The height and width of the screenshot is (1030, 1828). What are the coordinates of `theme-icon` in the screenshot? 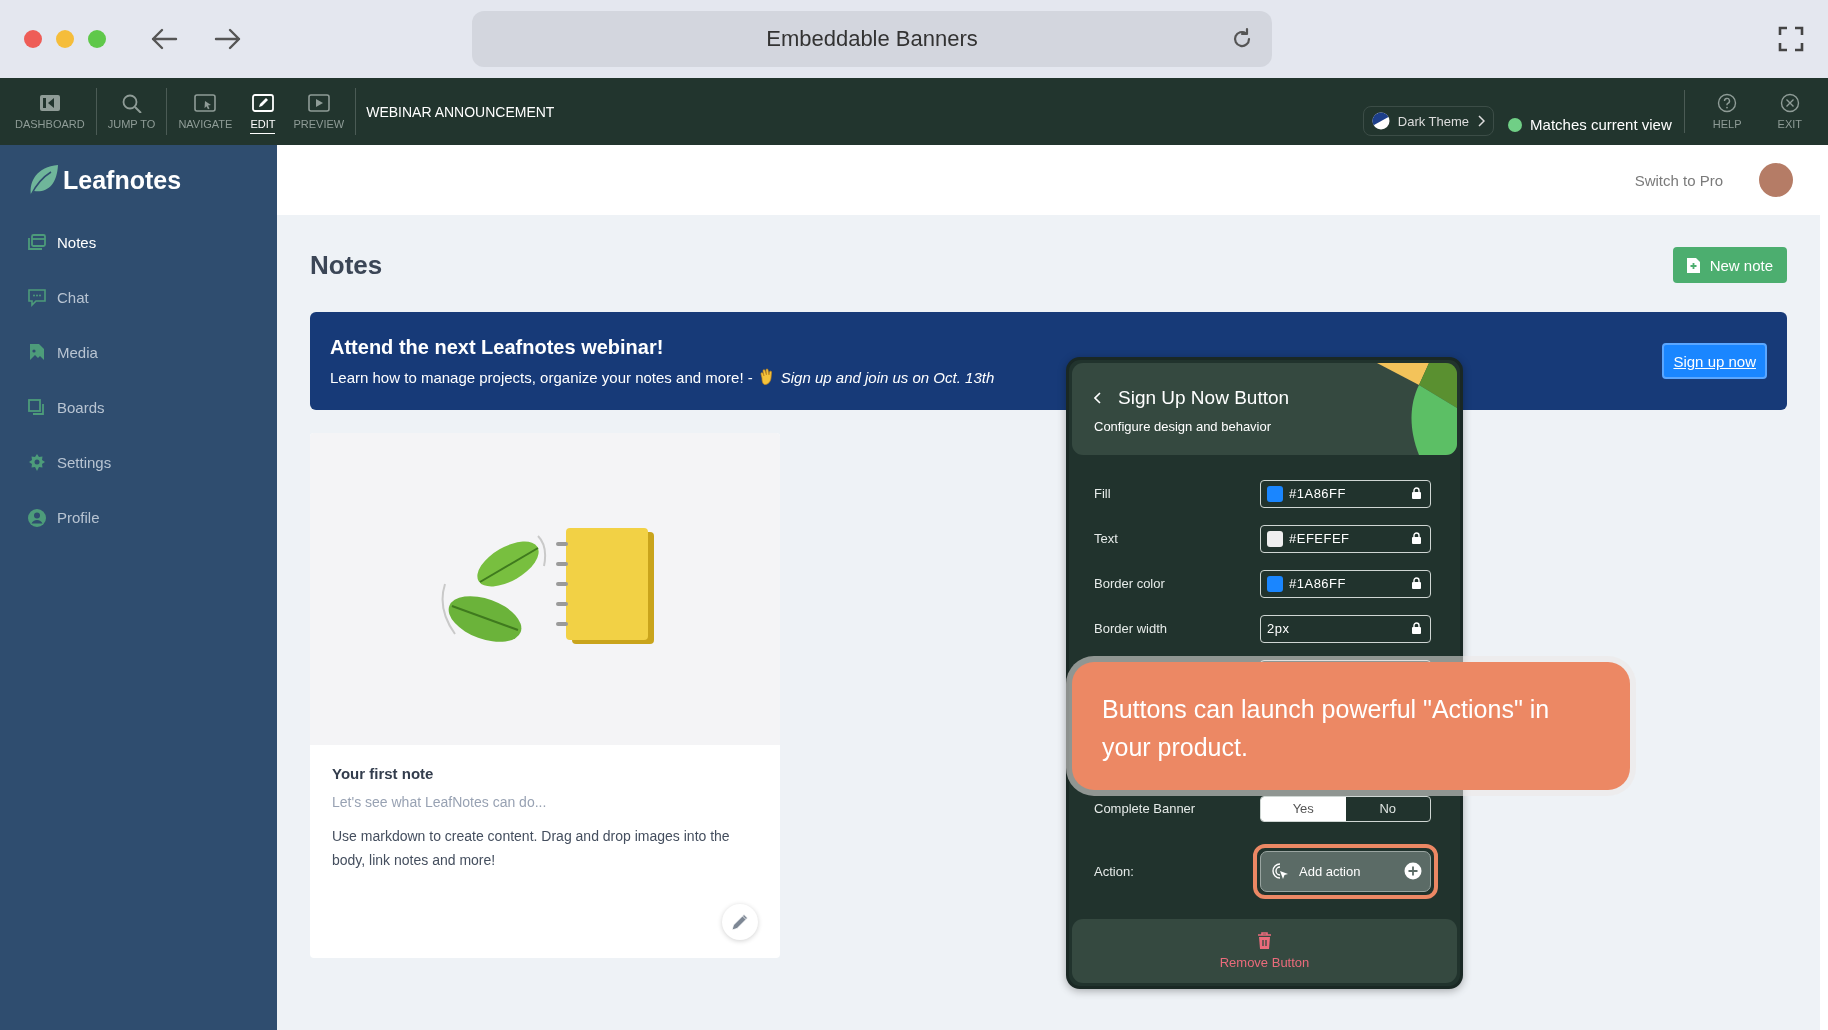 It's located at (1380, 121).